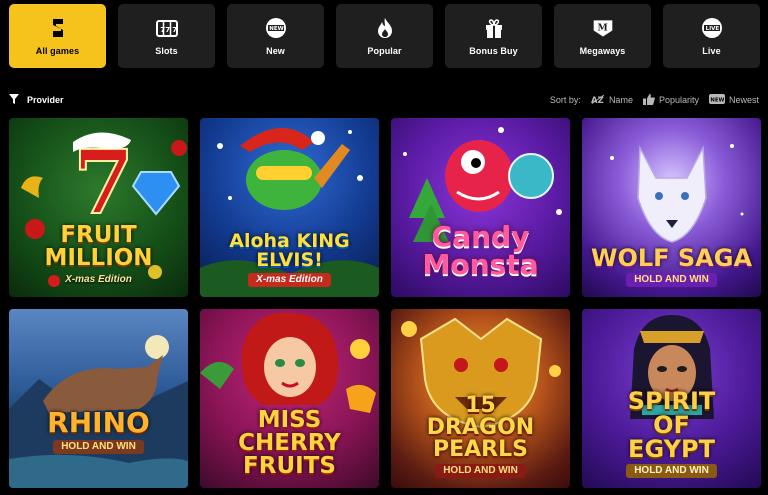 This screenshot has height=495, width=768. What do you see at coordinates (602, 50) in the screenshot?
I see `category-label: Megaways` at bounding box center [602, 50].